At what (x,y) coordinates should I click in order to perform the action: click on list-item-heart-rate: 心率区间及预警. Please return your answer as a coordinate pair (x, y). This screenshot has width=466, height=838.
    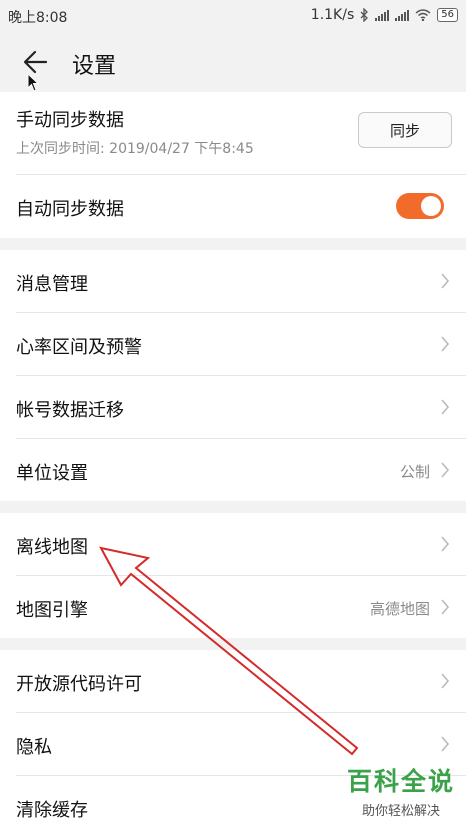
    Looking at the image, I should click on (241, 344).